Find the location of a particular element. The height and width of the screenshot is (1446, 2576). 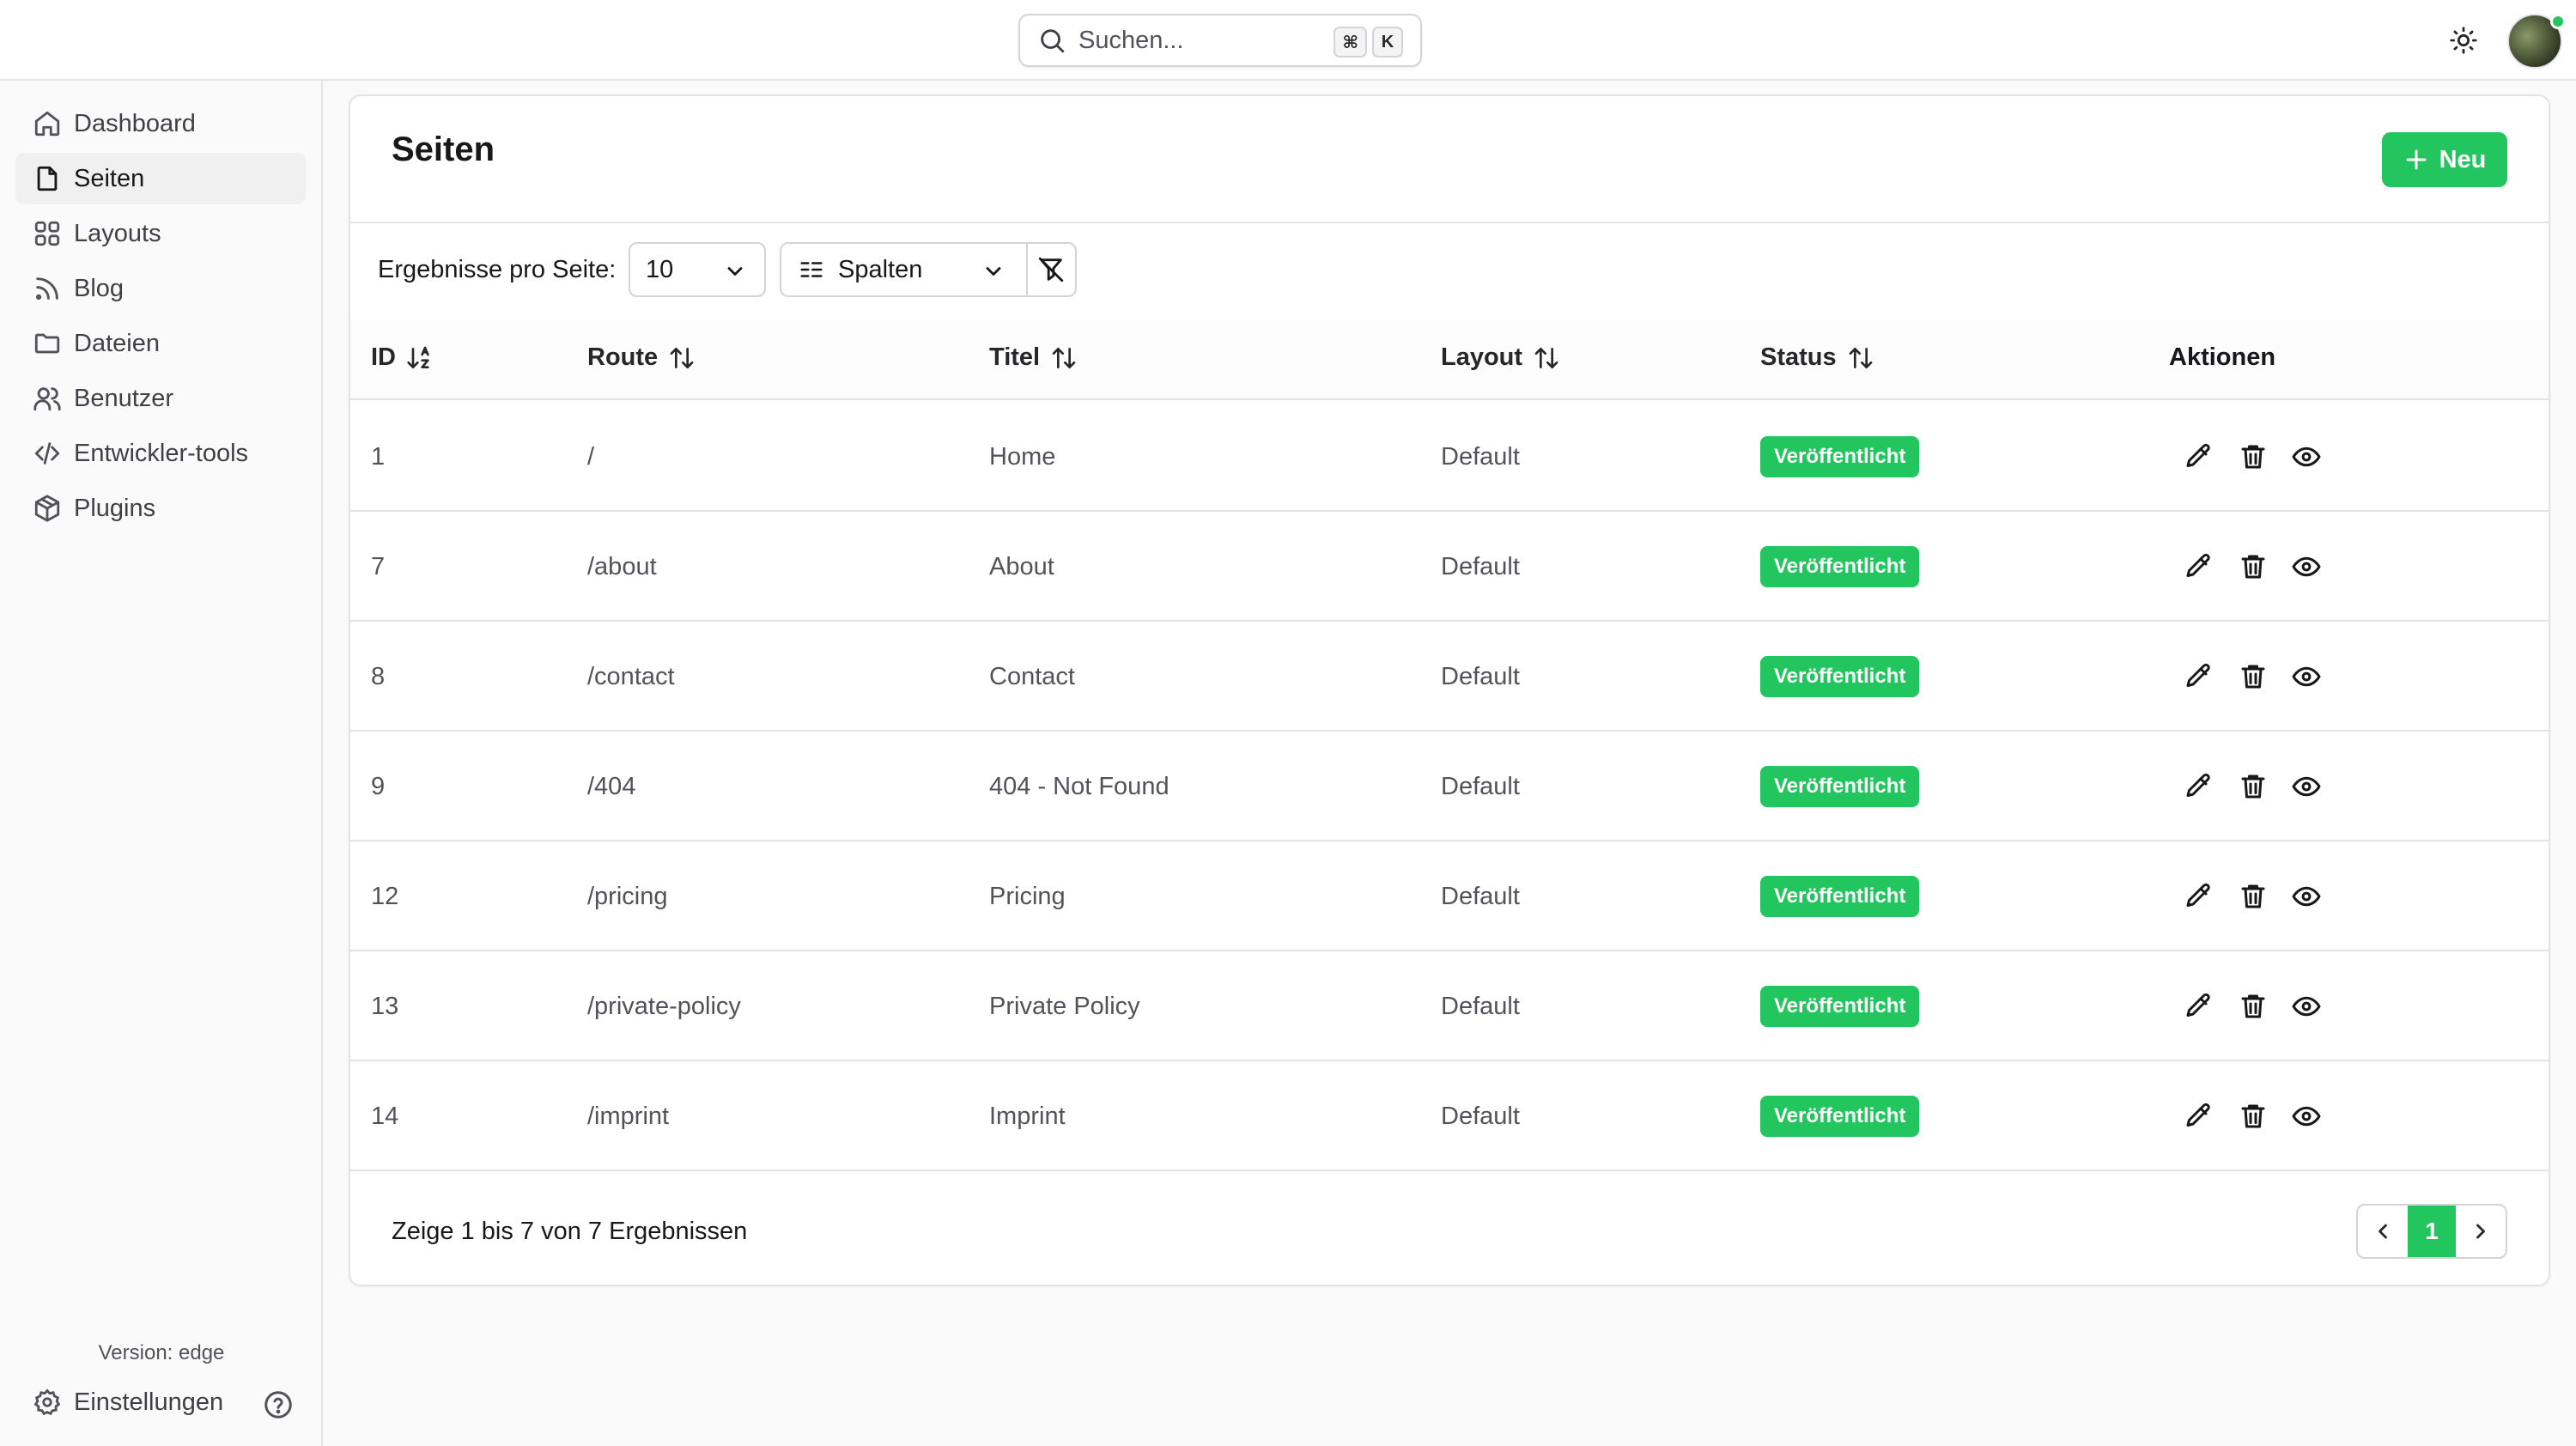

cell-id: 1 is located at coordinates (378, 457).